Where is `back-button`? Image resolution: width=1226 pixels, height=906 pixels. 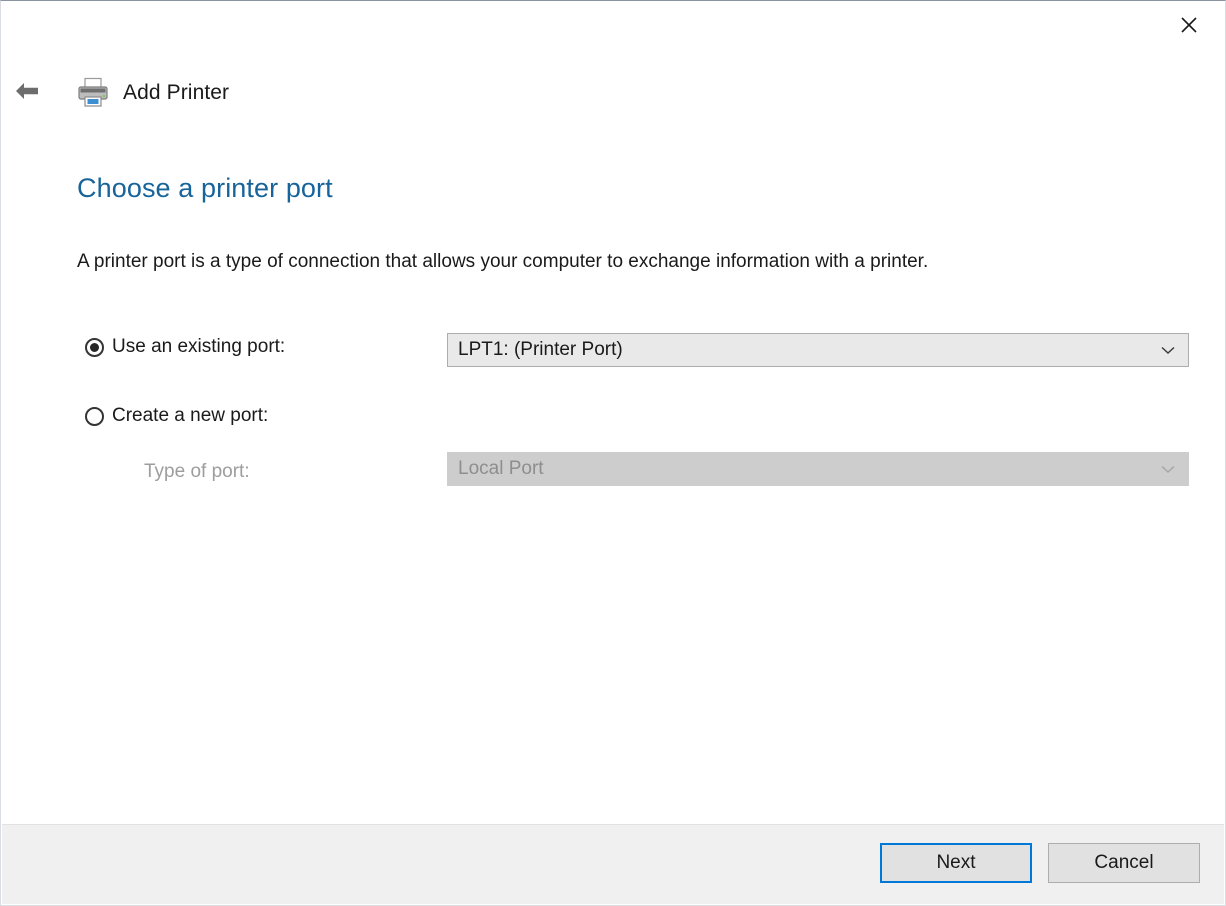
back-button is located at coordinates (27, 93).